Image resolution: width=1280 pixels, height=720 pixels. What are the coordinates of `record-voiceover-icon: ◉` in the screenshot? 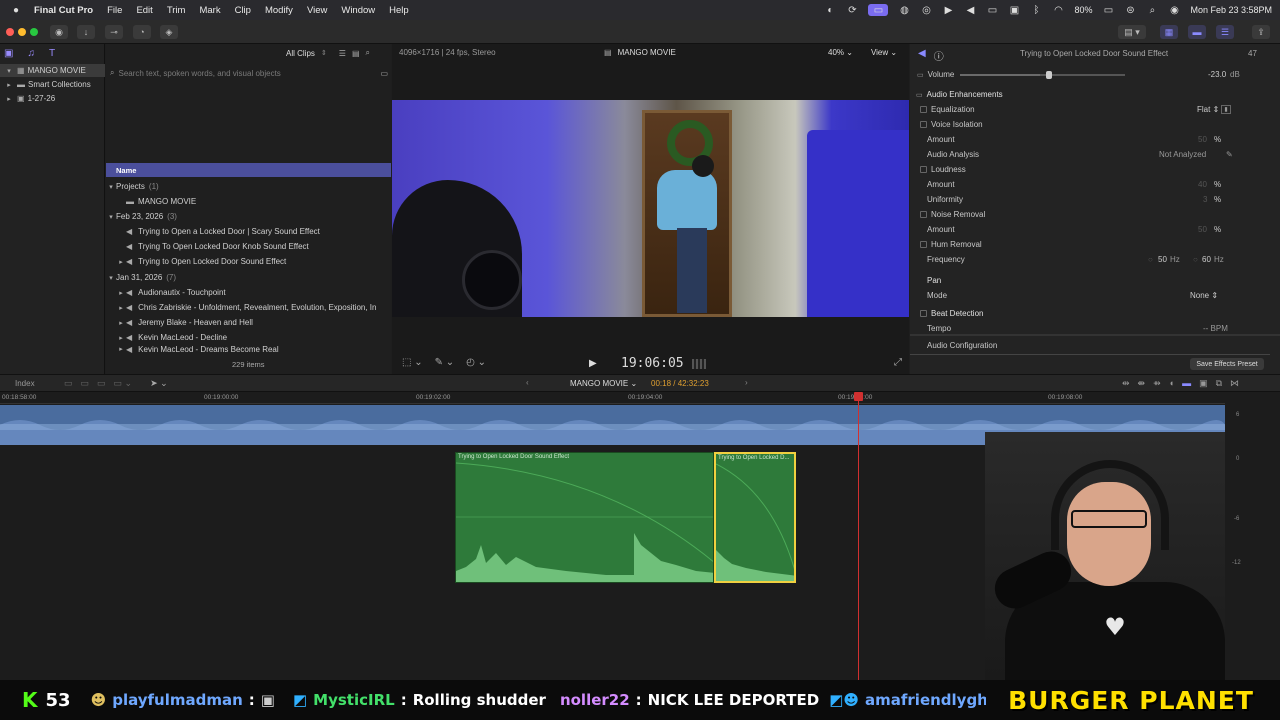 It's located at (59, 32).